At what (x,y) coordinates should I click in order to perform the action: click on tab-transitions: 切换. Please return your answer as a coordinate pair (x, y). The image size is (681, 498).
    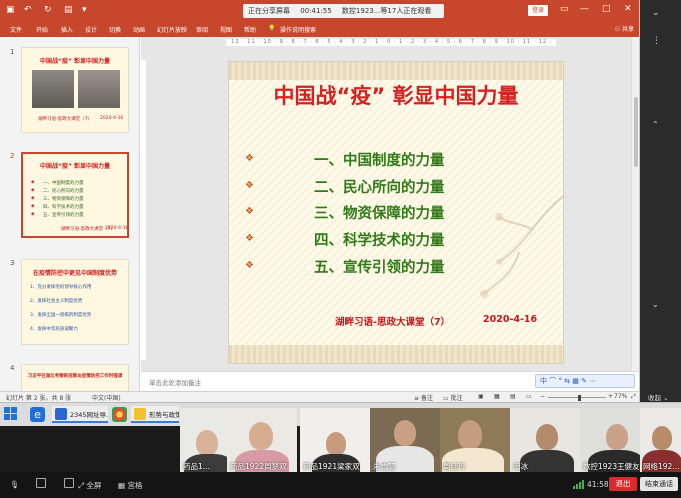
    Looking at the image, I should click on (115, 29).